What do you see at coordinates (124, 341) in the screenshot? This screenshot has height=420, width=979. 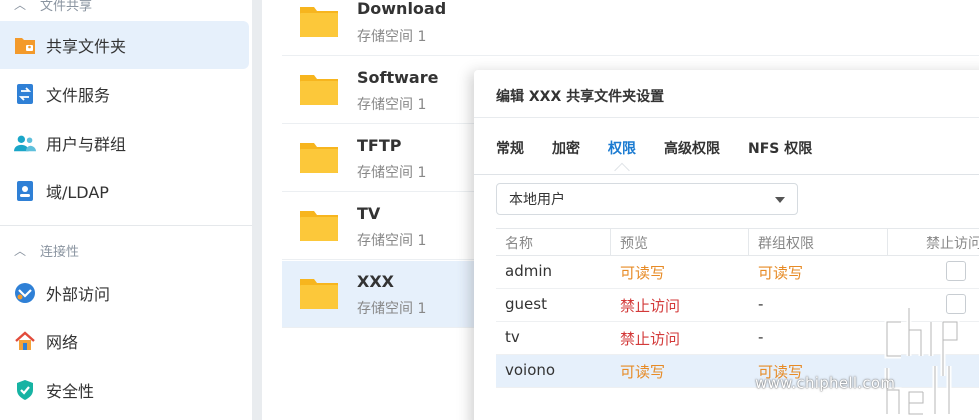 I see `sidebar-item-network: 网络` at bounding box center [124, 341].